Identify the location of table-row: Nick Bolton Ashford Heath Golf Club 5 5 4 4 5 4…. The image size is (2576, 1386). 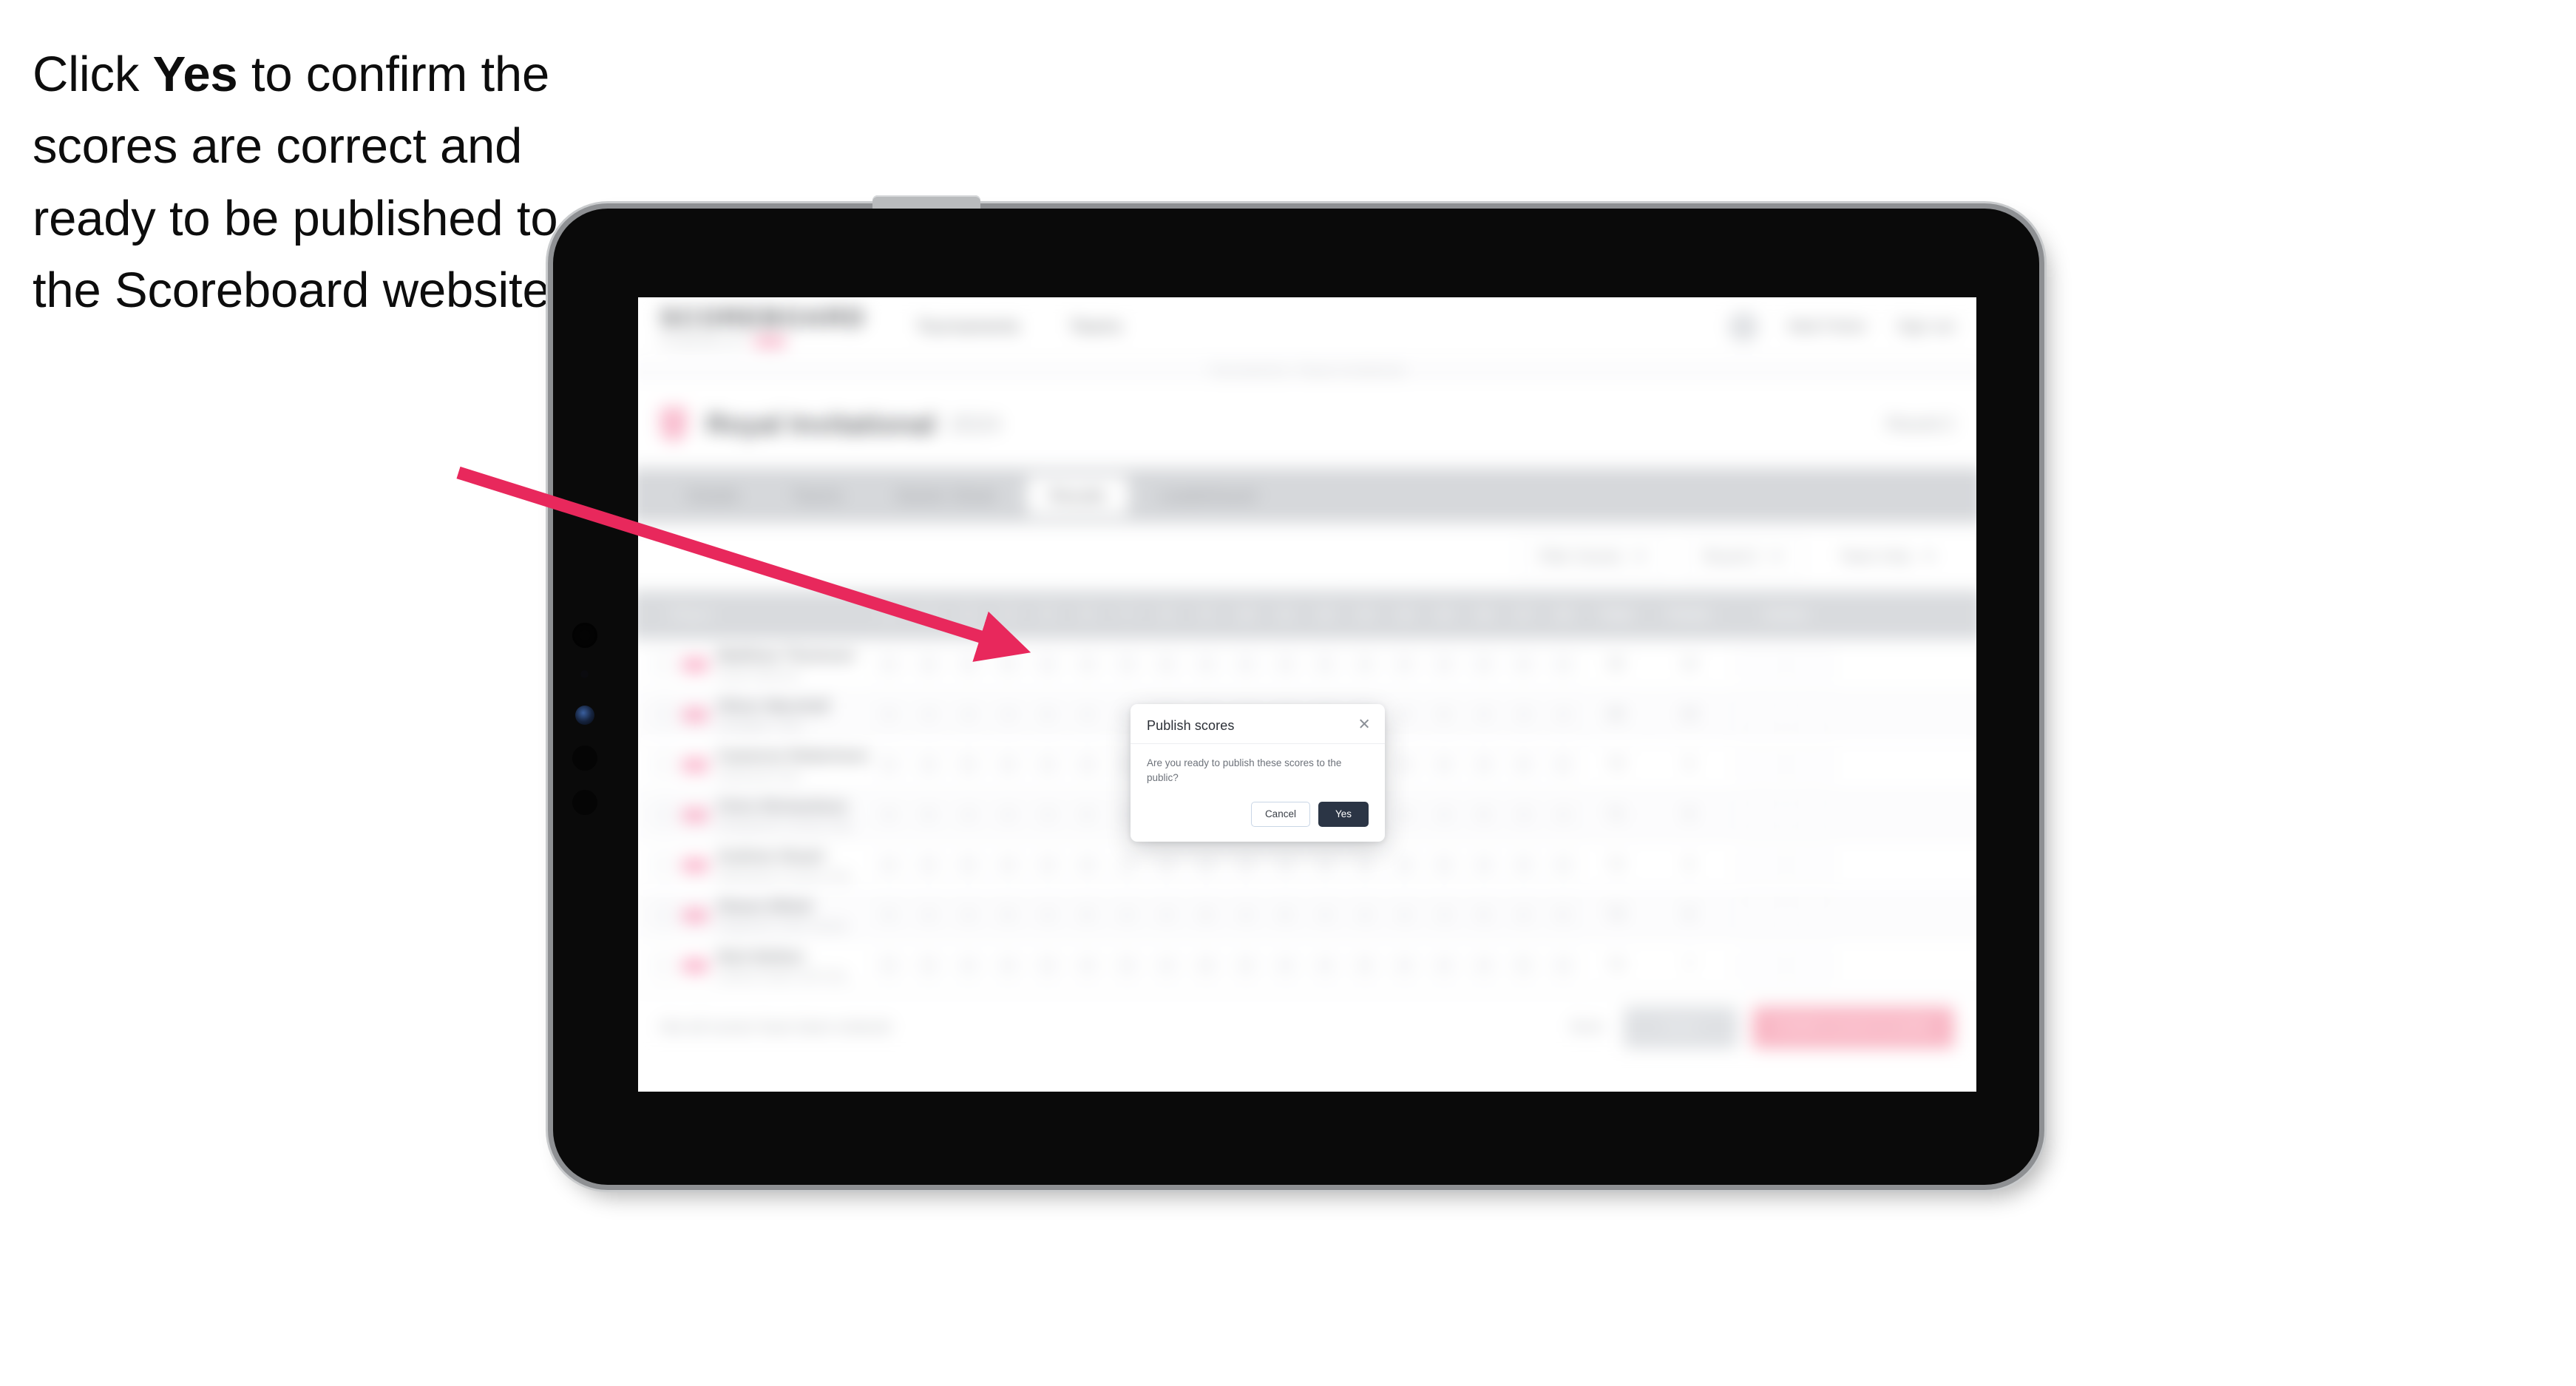
(1307, 965).